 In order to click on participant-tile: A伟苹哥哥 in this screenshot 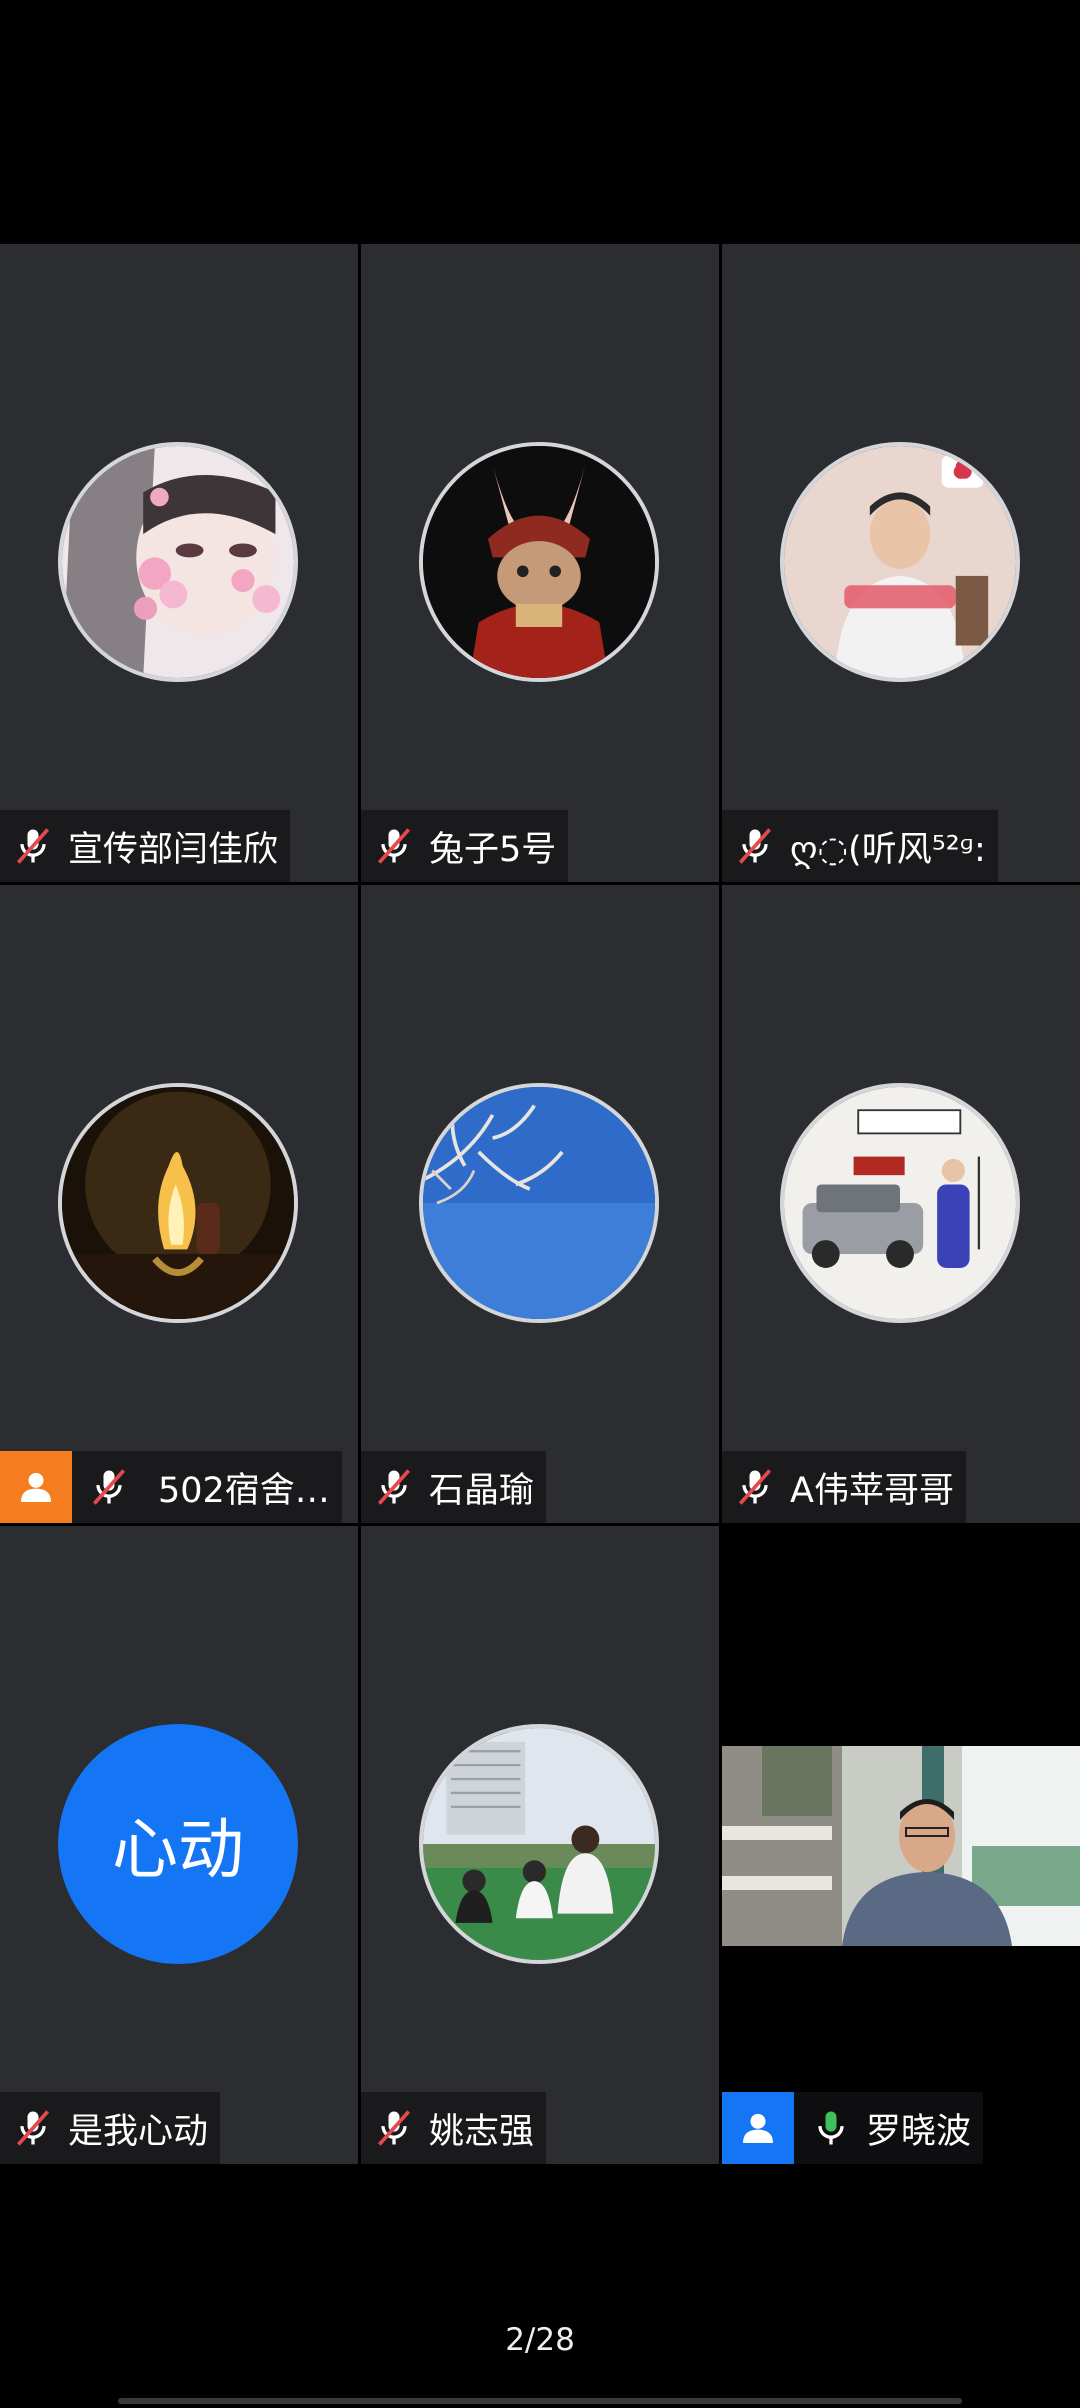, I will do `click(901, 1204)`.